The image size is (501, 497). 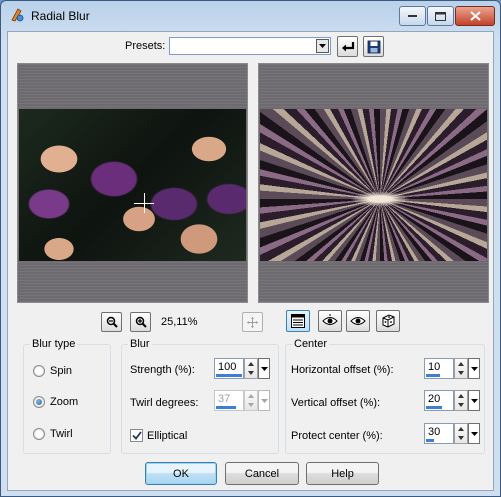 I want to click on protect-center-value: 30, so click(x=434, y=432).